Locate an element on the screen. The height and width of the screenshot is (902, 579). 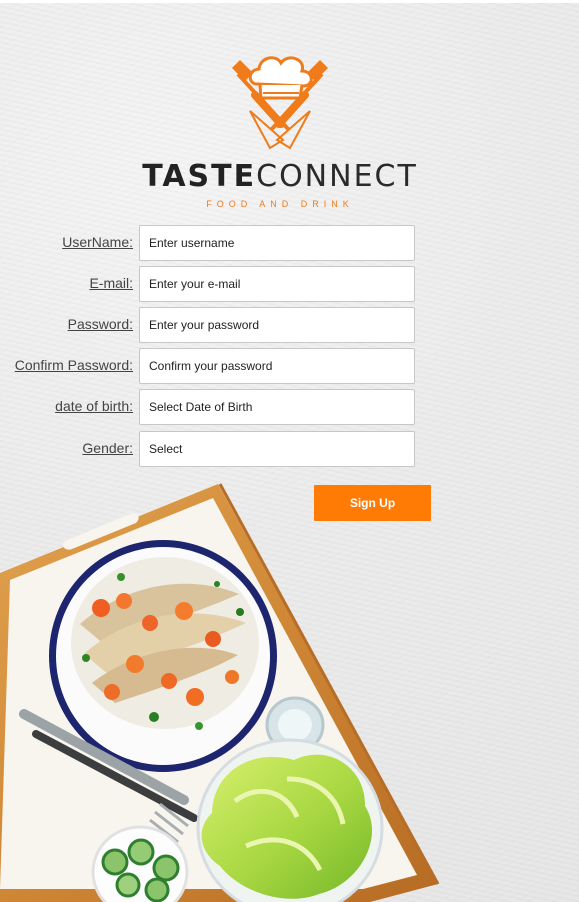
confirm-password-row: Confirm Password: Confirm your password is located at coordinates (289, 367).